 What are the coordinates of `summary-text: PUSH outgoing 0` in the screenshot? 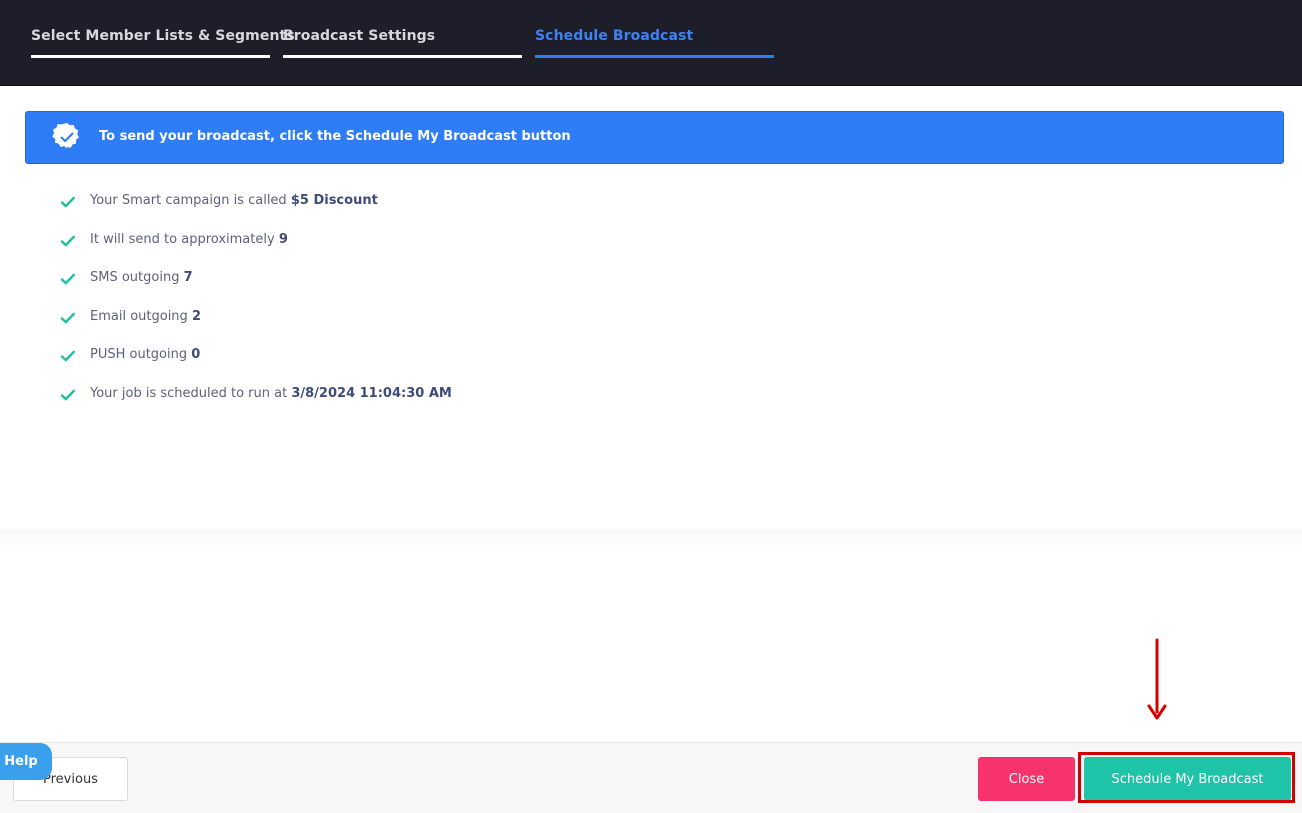 It's located at (145, 354).